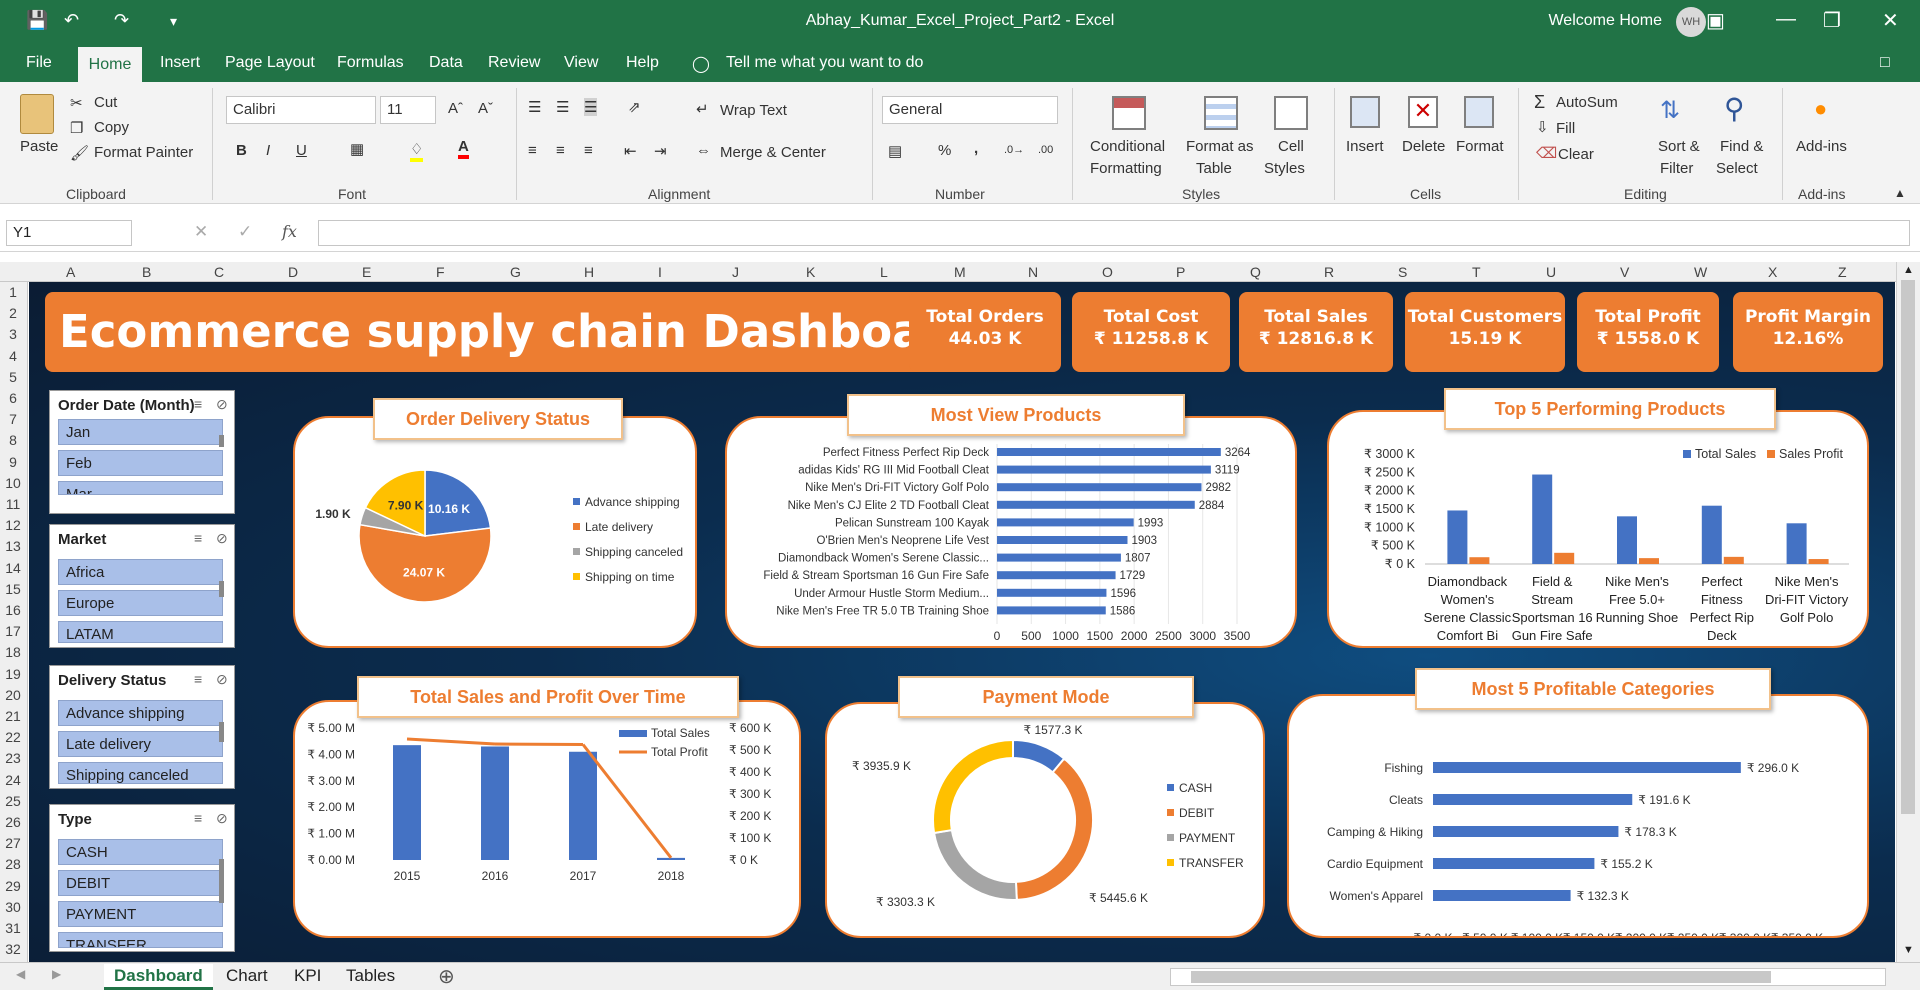  Describe the element at coordinates (143, 152) in the screenshot. I see `format-painter-button: Format Painter` at that location.